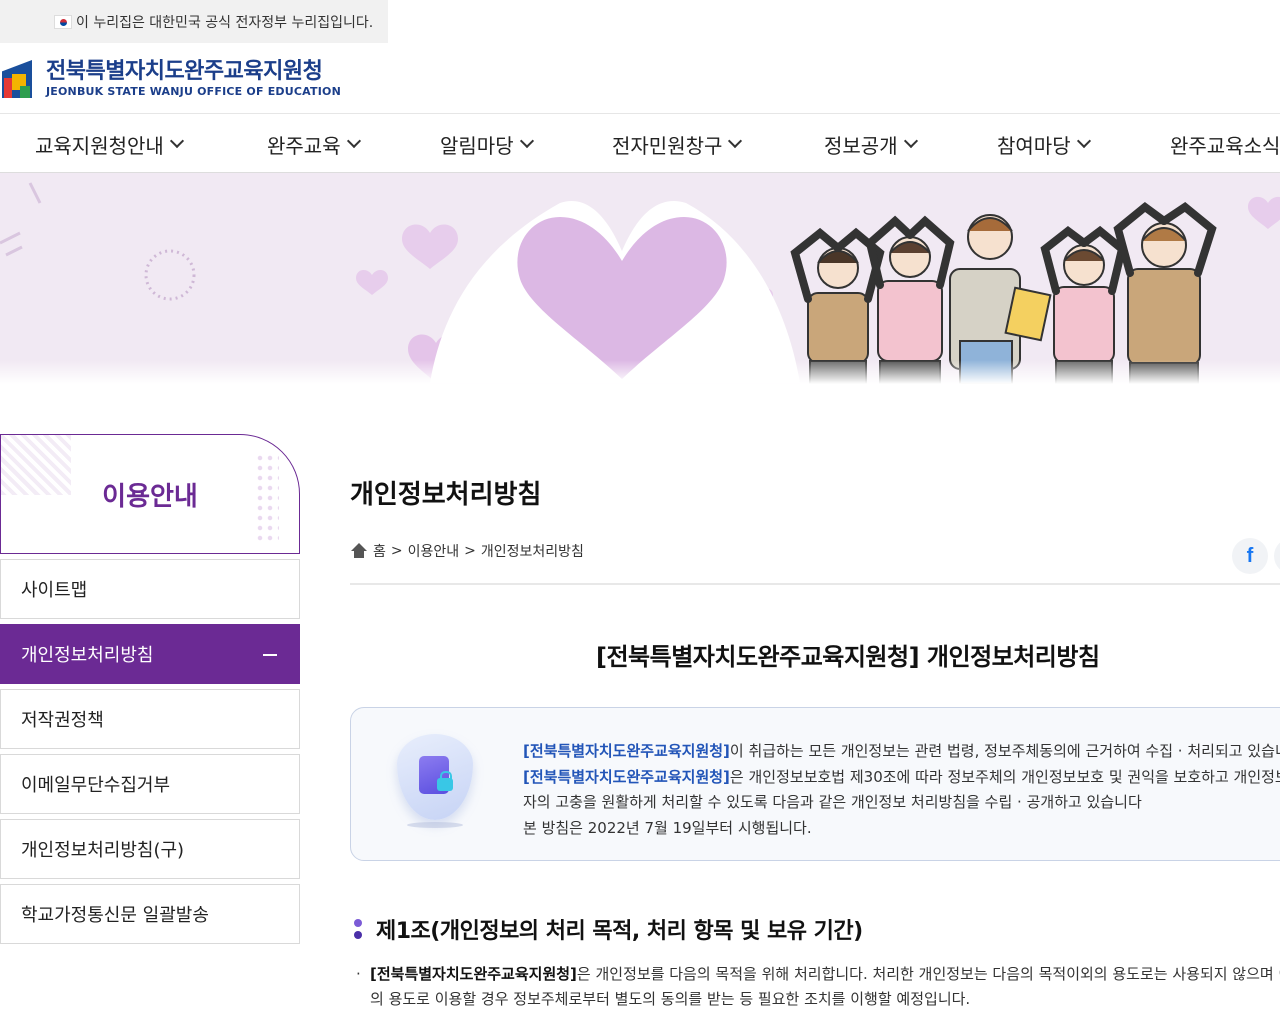  Describe the element at coordinates (473, 974) in the screenshot. I see `section-org-name: [전북특별자치도완주교육지원청]` at that location.